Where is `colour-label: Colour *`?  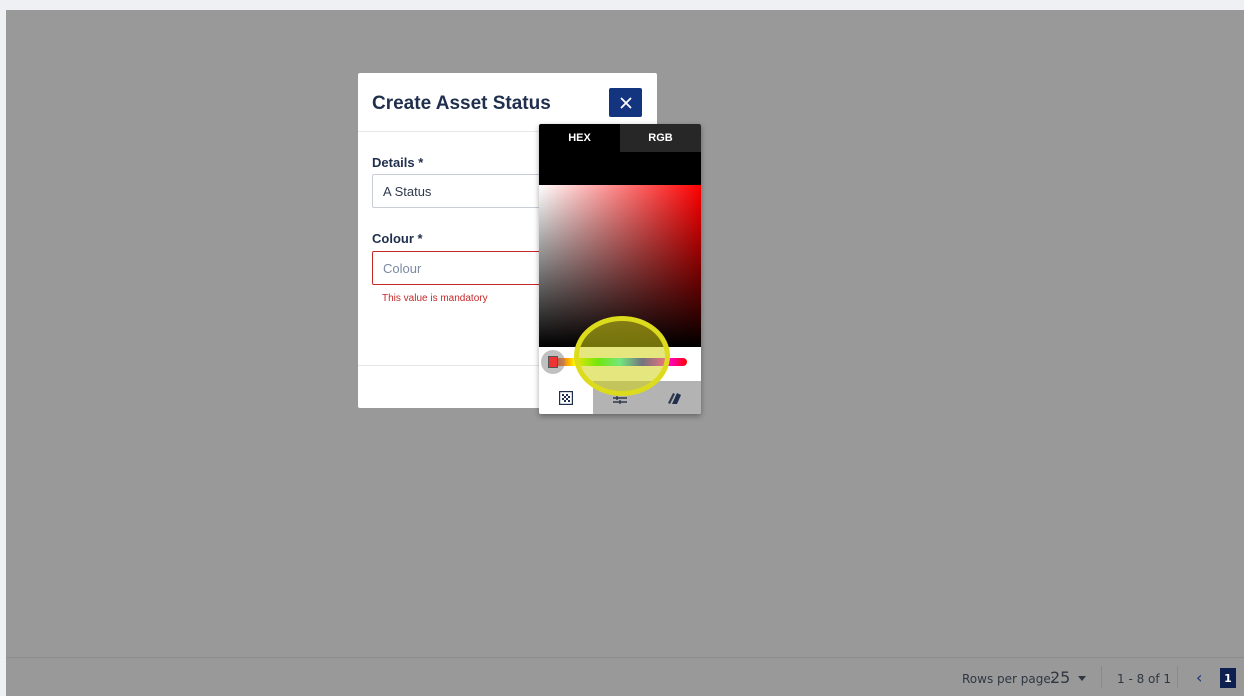
colour-label: Colour * is located at coordinates (397, 238).